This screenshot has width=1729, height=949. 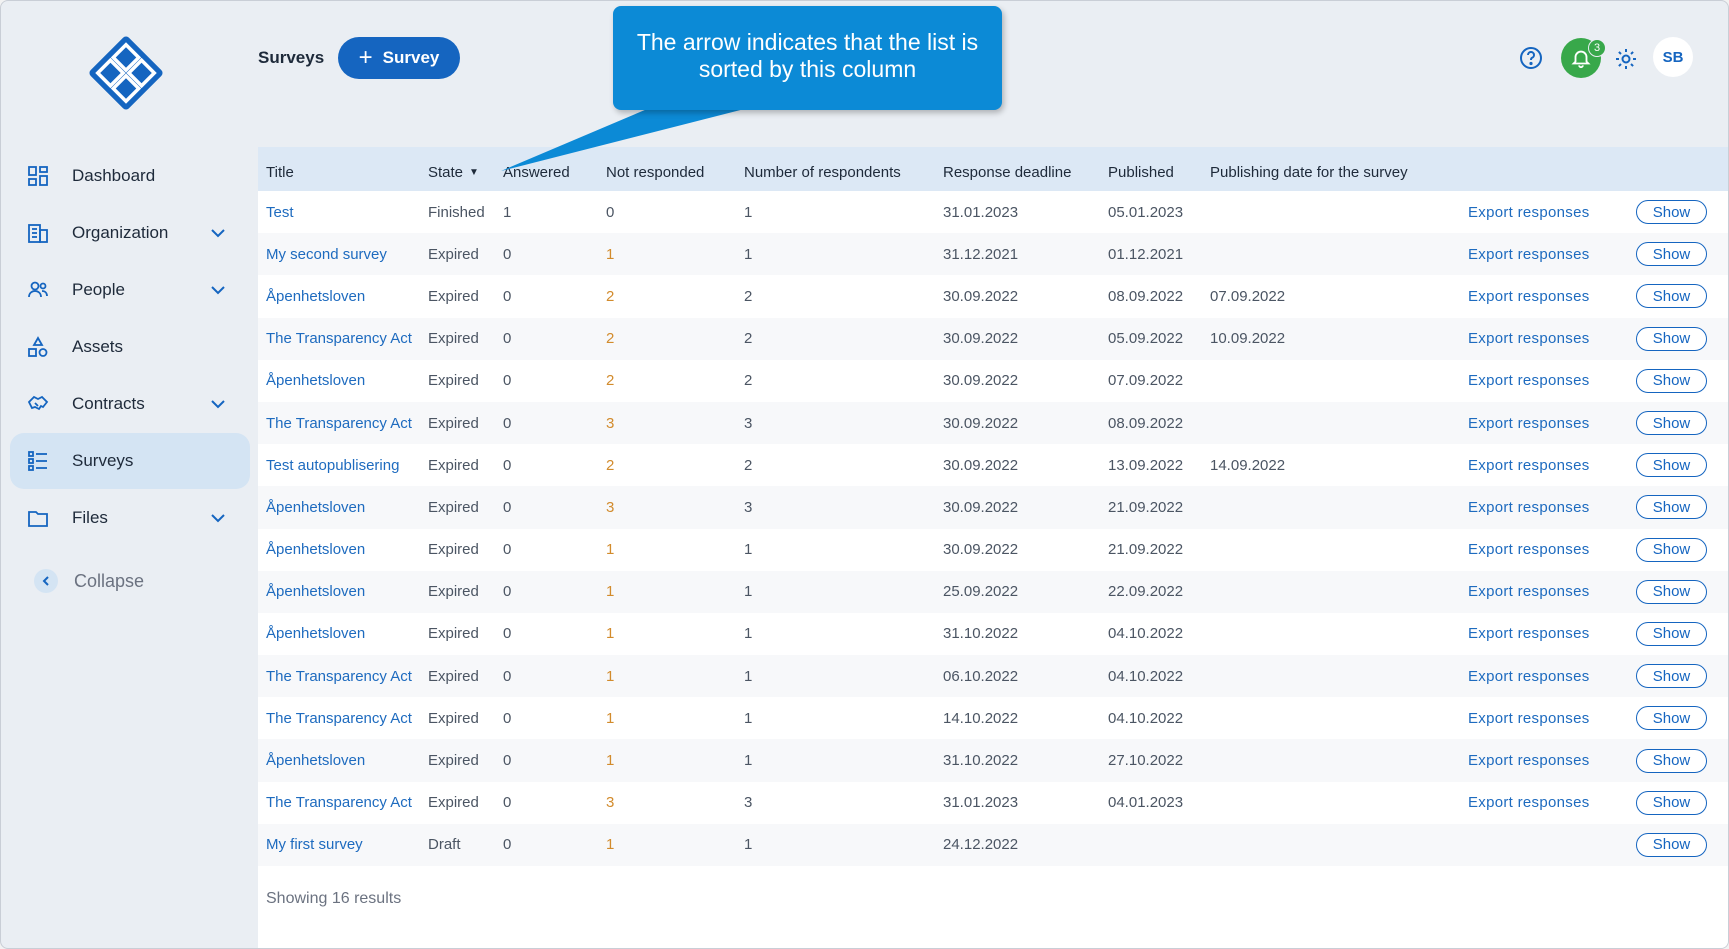 I want to click on column-header-number-of-respondents: Number of respondents, so click(x=843, y=169).